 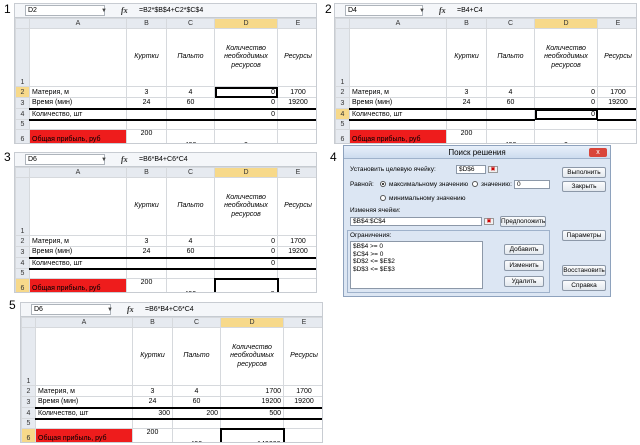 I want to click on cell-d2: 1700, so click(x=252, y=391).